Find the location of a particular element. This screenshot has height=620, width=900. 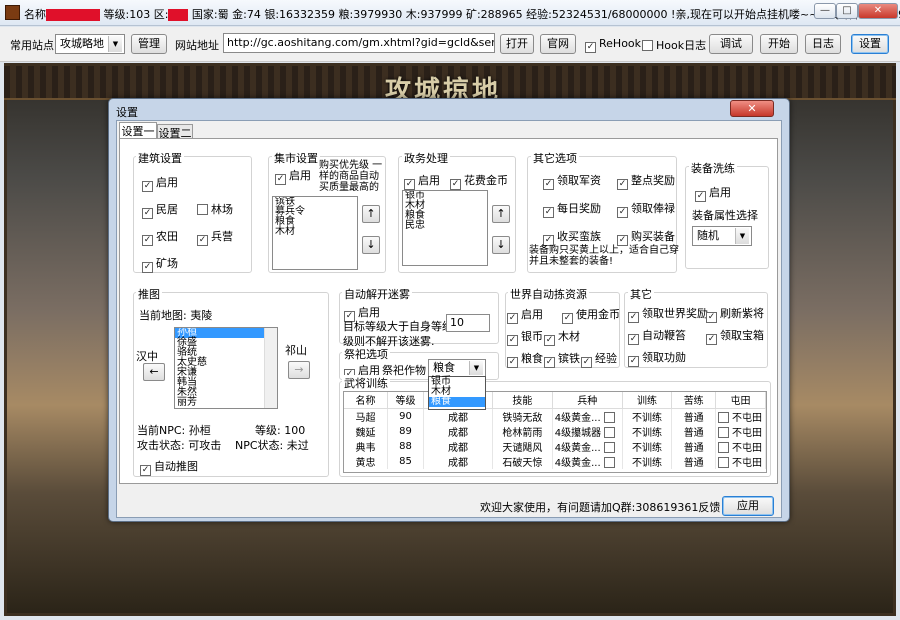

affairs-enable-checkbox: ✓ 启用 is located at coordinates (422, 181).